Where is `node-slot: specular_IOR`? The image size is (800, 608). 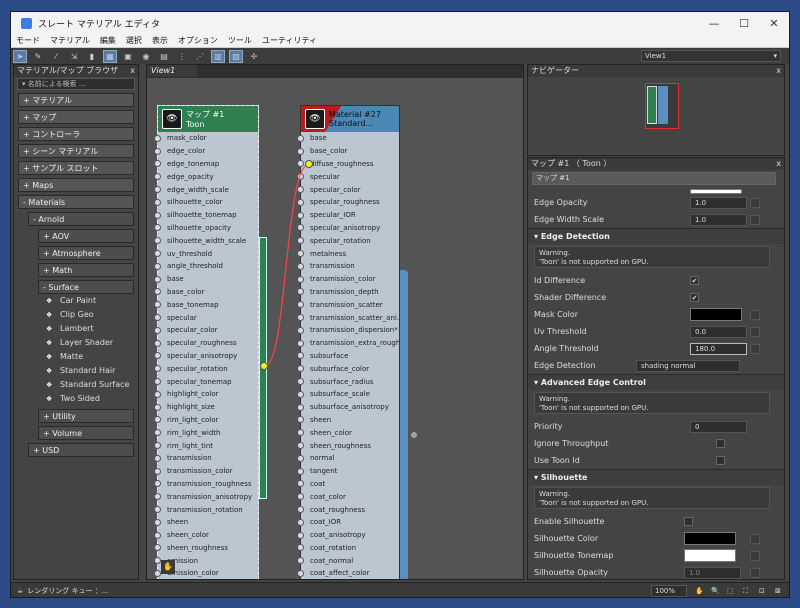
node-slot: specular_IOR is located at coordinates (348, 215).